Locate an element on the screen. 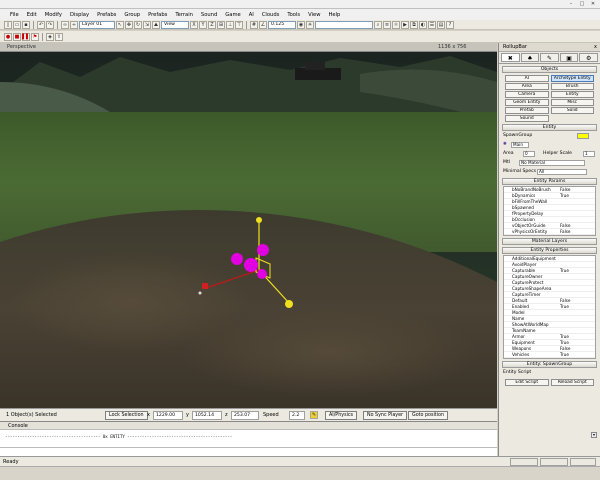  menu-tools: Tools is located at coordinates (293, 15).